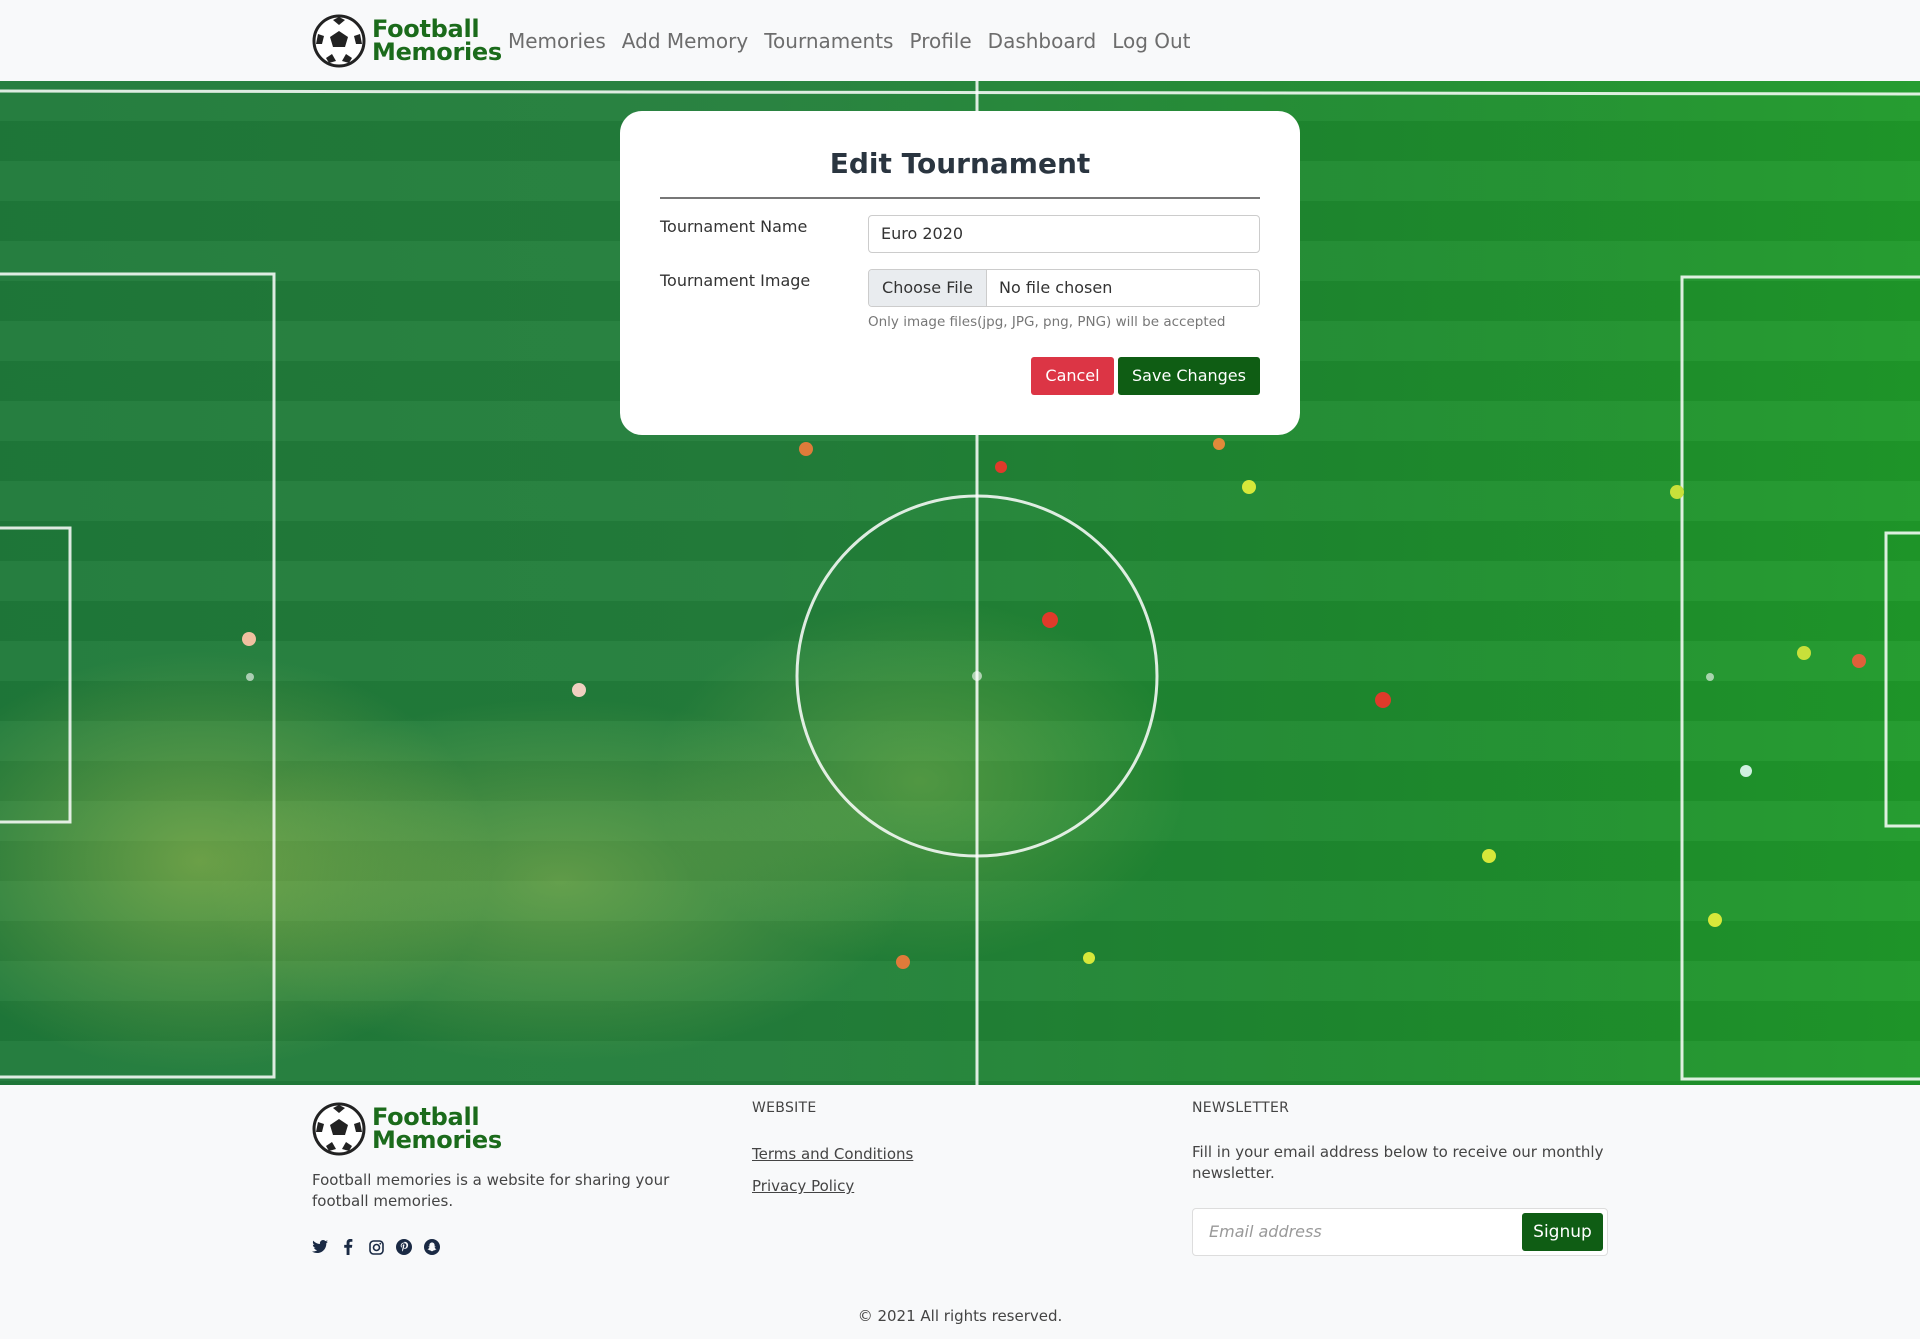  What do you see at coordinates (803, 1186) in the screenshot?
I see `privacy-link: Privacy Policy` at bounding box center [803, 1186].